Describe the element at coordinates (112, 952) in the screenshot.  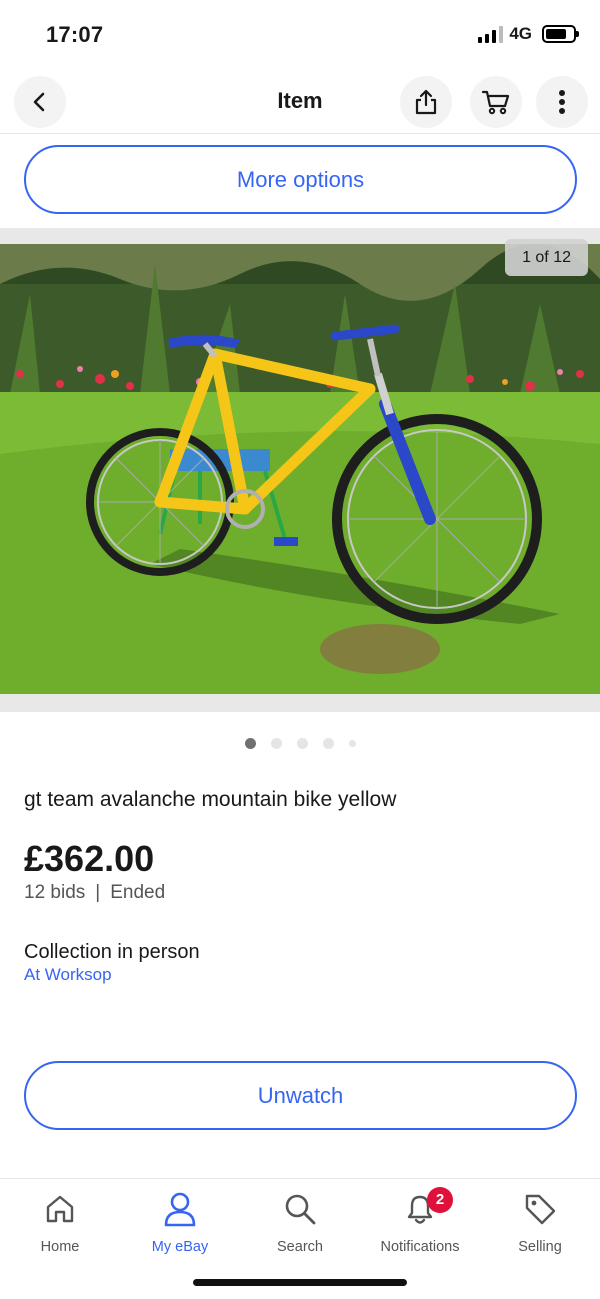
I see `delivery-method: Collection in person` at that location.